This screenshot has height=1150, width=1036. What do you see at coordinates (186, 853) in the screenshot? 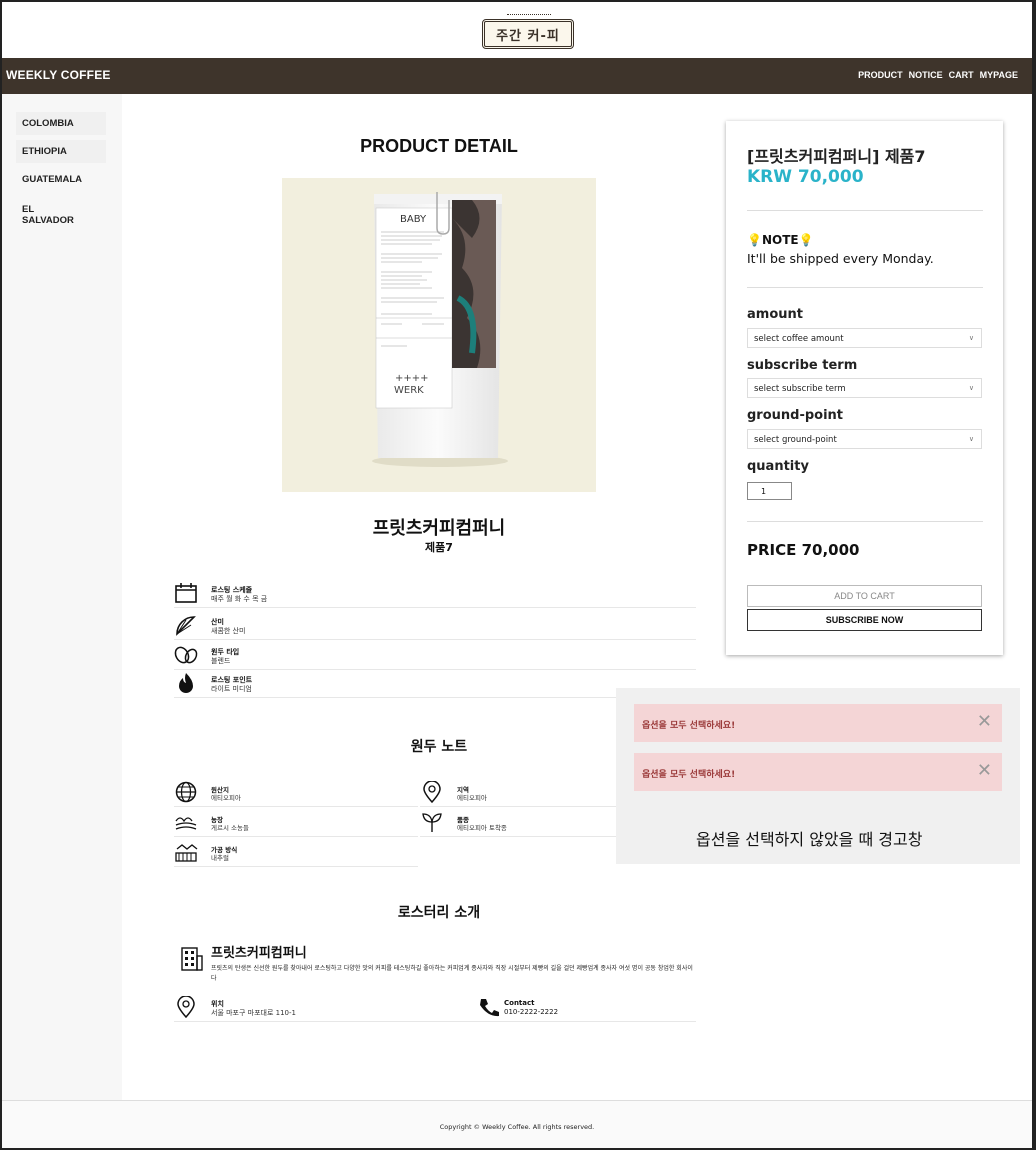
I see `process-icon` at bounding box center [186, 853].